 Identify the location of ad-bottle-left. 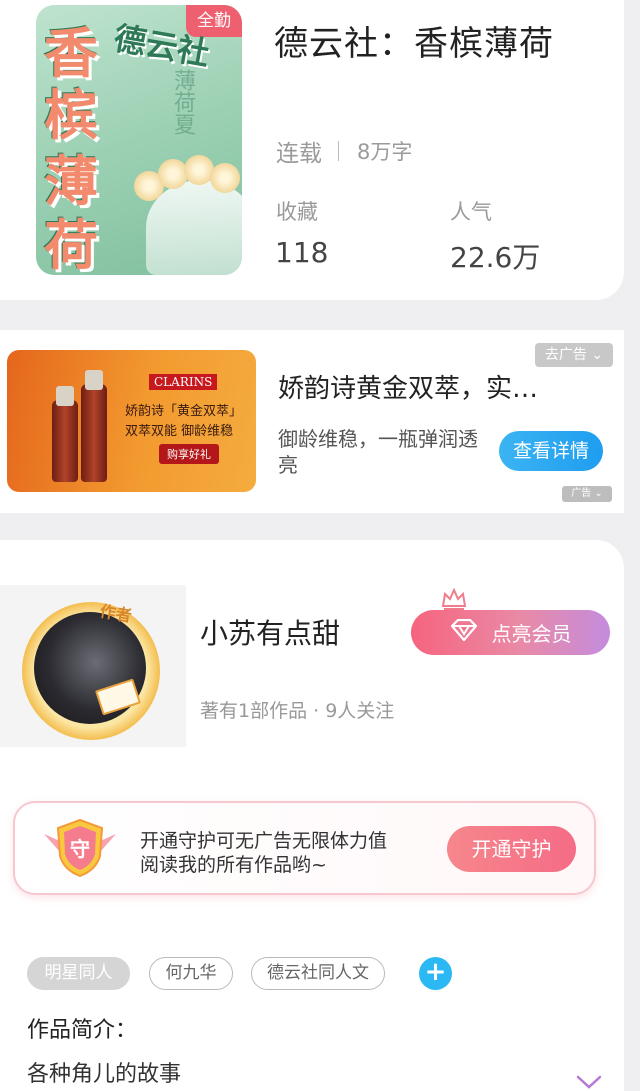
(65, 441).